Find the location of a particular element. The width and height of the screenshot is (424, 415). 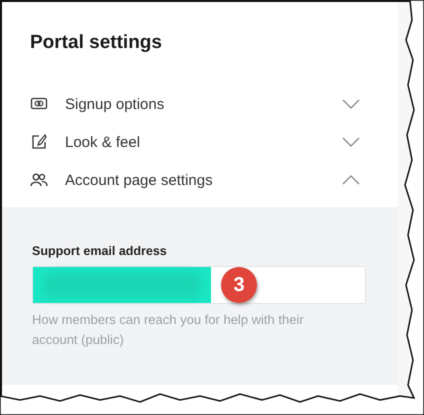

page-title: Portal settings is located at coordinates (96, 43).